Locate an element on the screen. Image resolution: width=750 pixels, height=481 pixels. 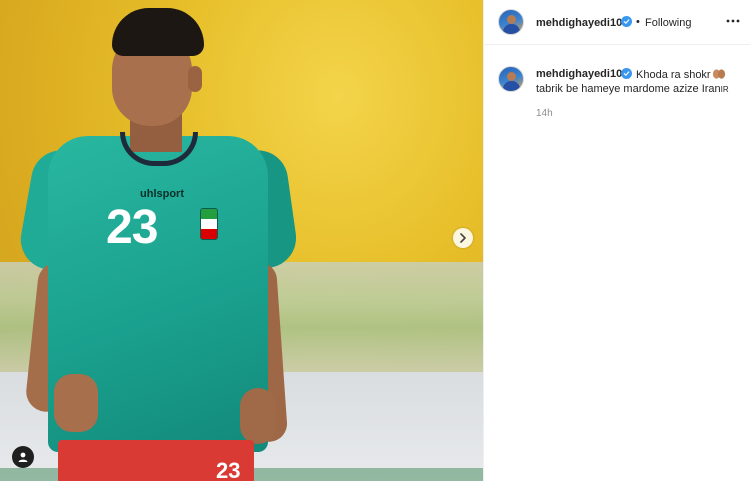
more-options-button is located at coordinates (733, 21).